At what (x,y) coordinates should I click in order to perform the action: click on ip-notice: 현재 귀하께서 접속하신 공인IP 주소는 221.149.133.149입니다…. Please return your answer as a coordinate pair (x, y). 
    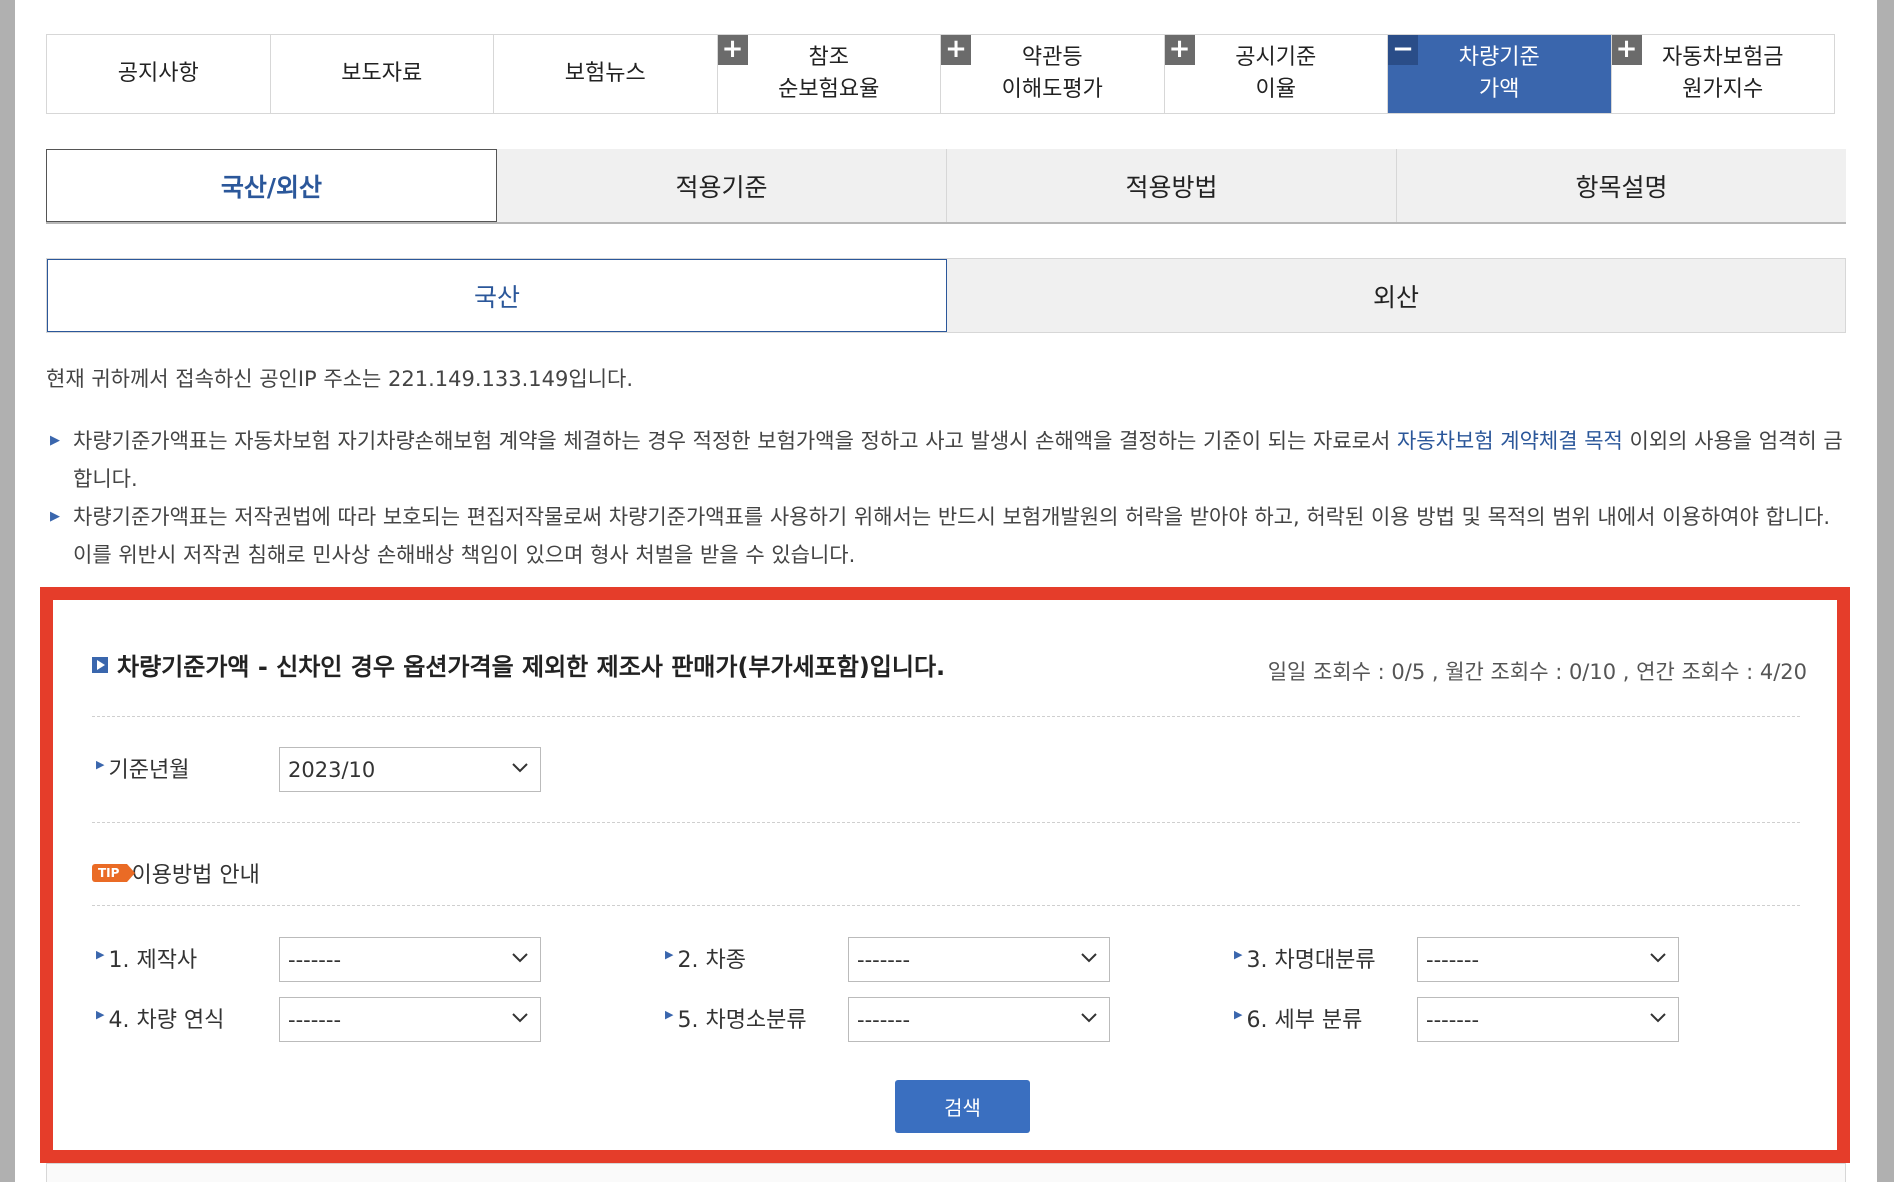
    Looking at the image, I should click on (340, 379).